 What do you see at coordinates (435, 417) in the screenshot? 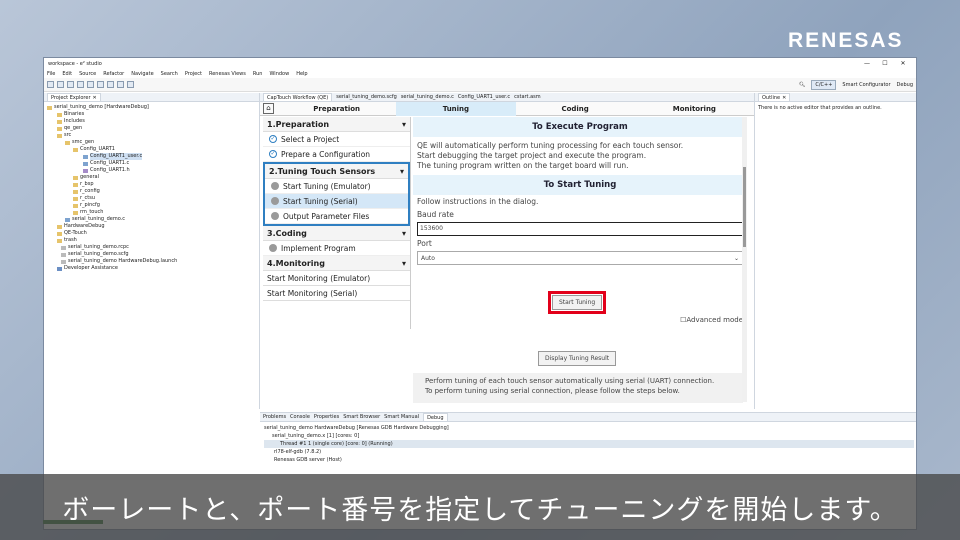
I see `tab-debug: Debug` at bounding box center [435, 417].